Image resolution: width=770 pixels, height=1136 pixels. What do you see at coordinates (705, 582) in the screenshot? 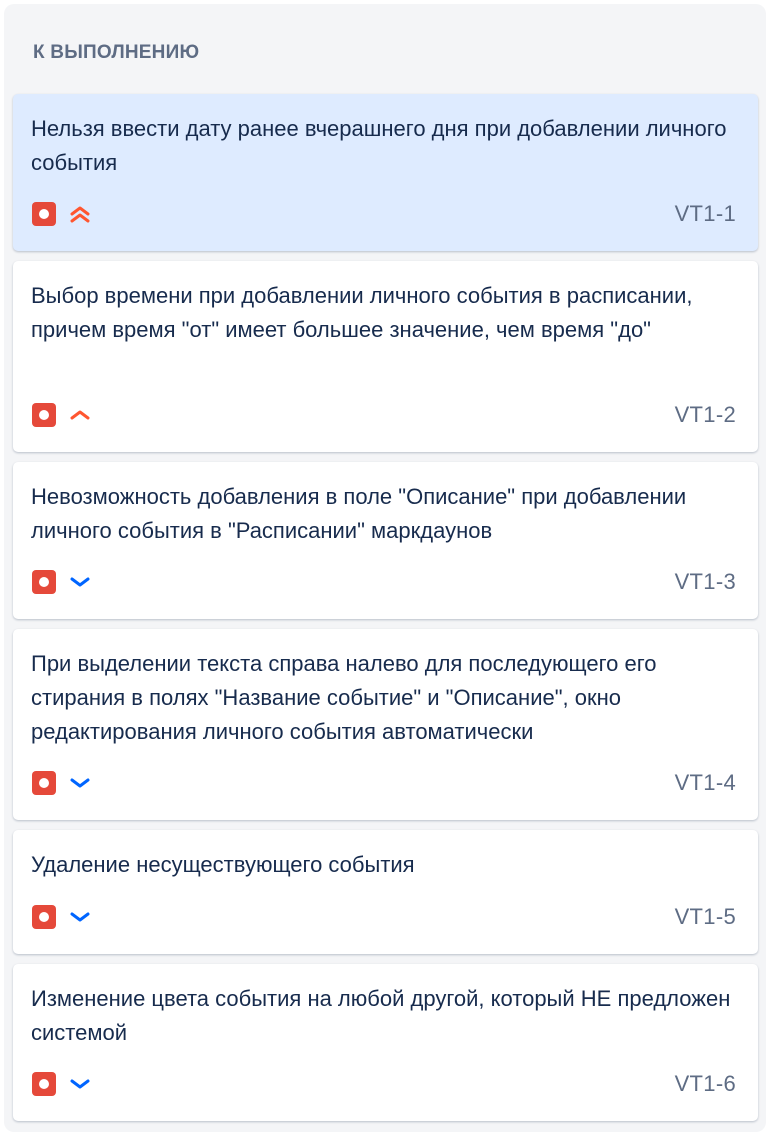
I see `issue-key: VT1-3` at bounding box center [705, 582].